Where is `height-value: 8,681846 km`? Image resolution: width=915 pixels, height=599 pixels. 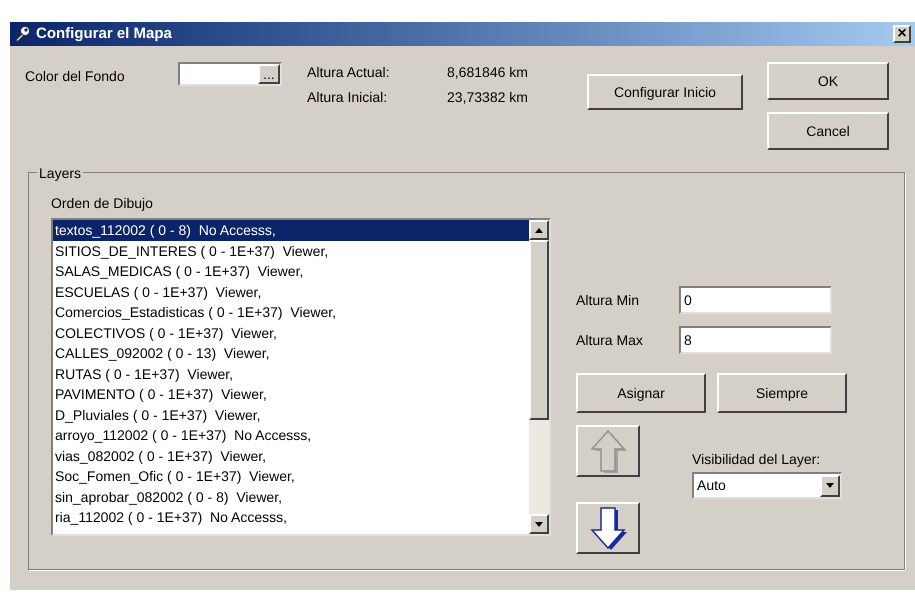
height-value: 8,681846 km is located at coordinates (488, 72).